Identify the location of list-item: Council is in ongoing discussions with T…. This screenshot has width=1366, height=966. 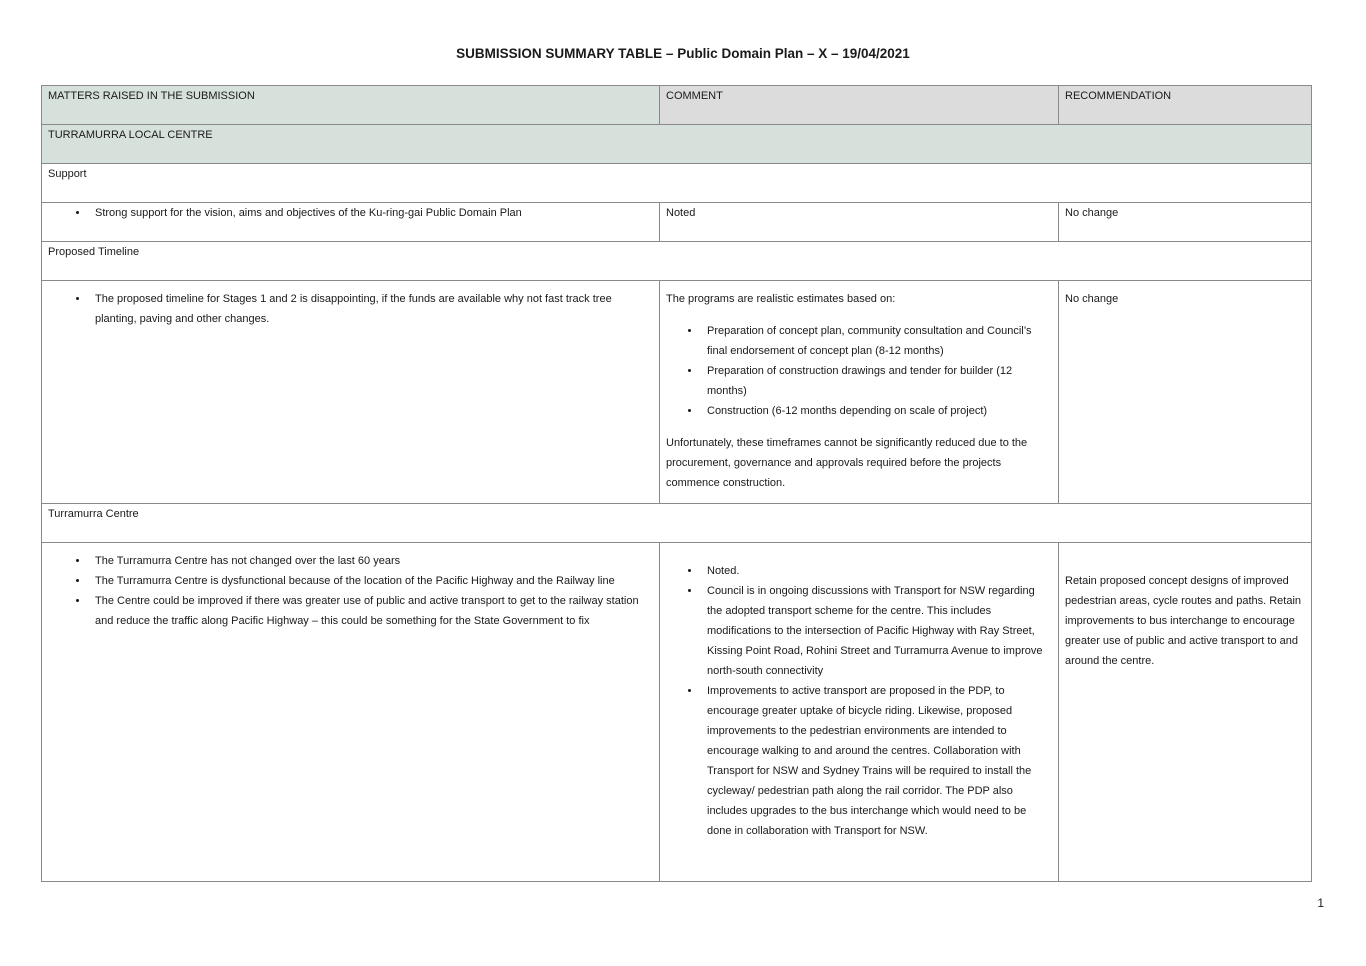
(876, 631).